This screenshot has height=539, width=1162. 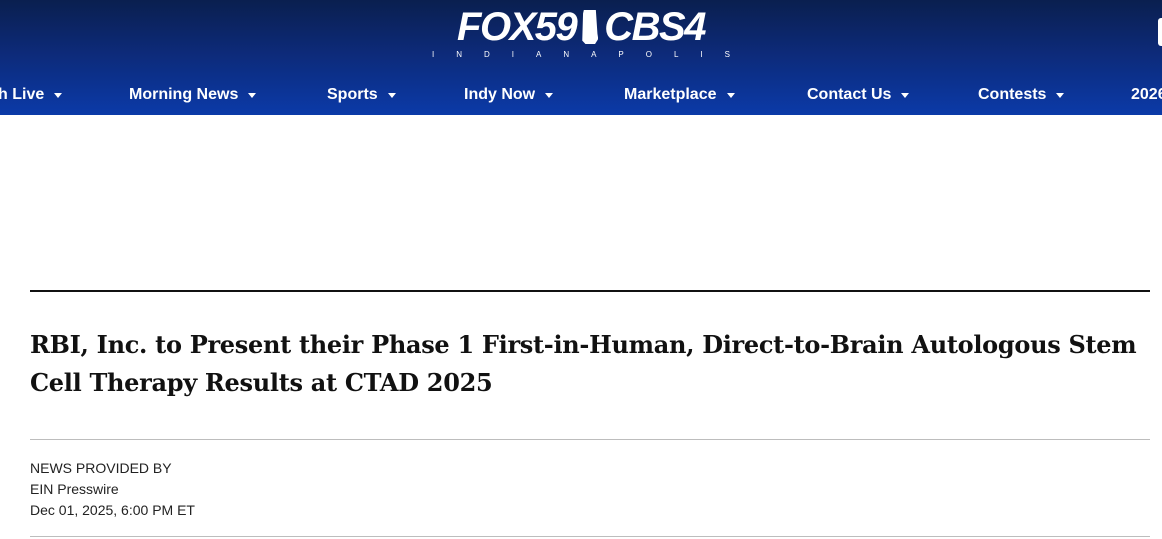 I want to click on nav-item-label: Morning News, so click(x=184, y=94).